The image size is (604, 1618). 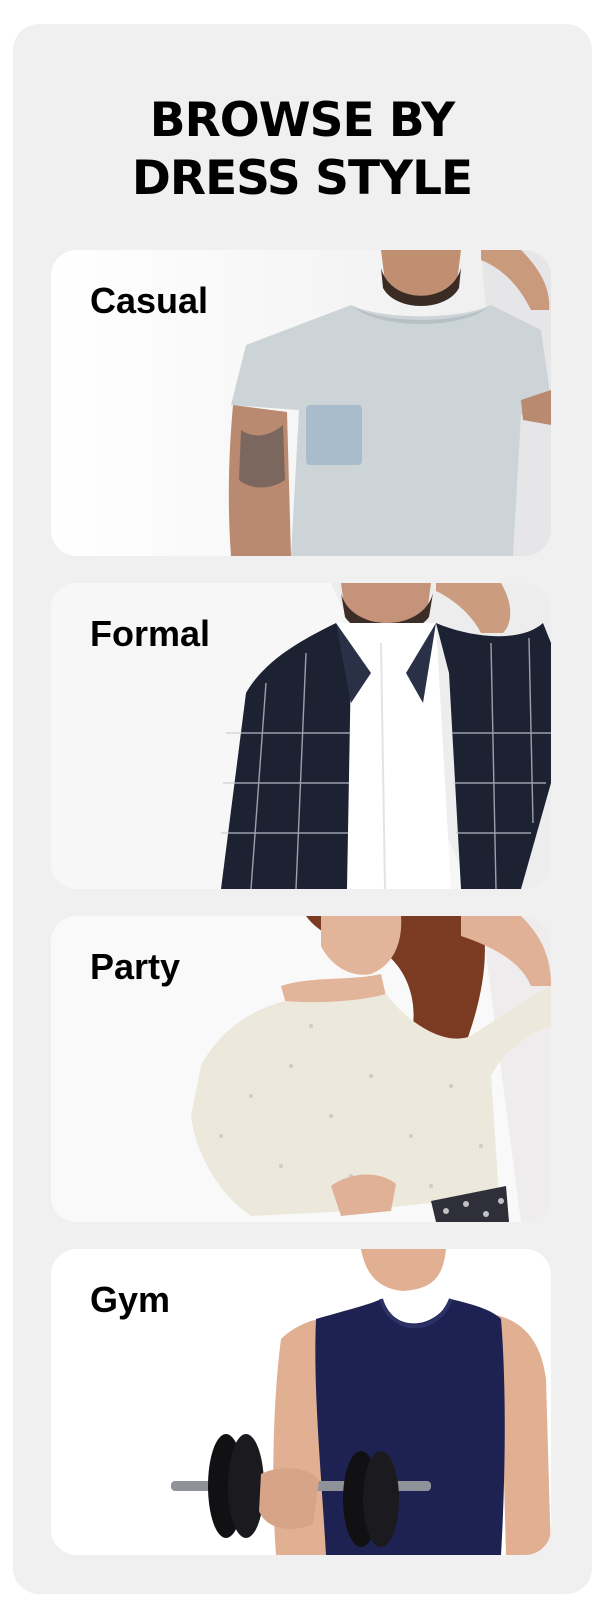 What do you see at coordinates (135, 966) in the screenshot?
I see `style-label: Party` at bounding box center [135, 966].